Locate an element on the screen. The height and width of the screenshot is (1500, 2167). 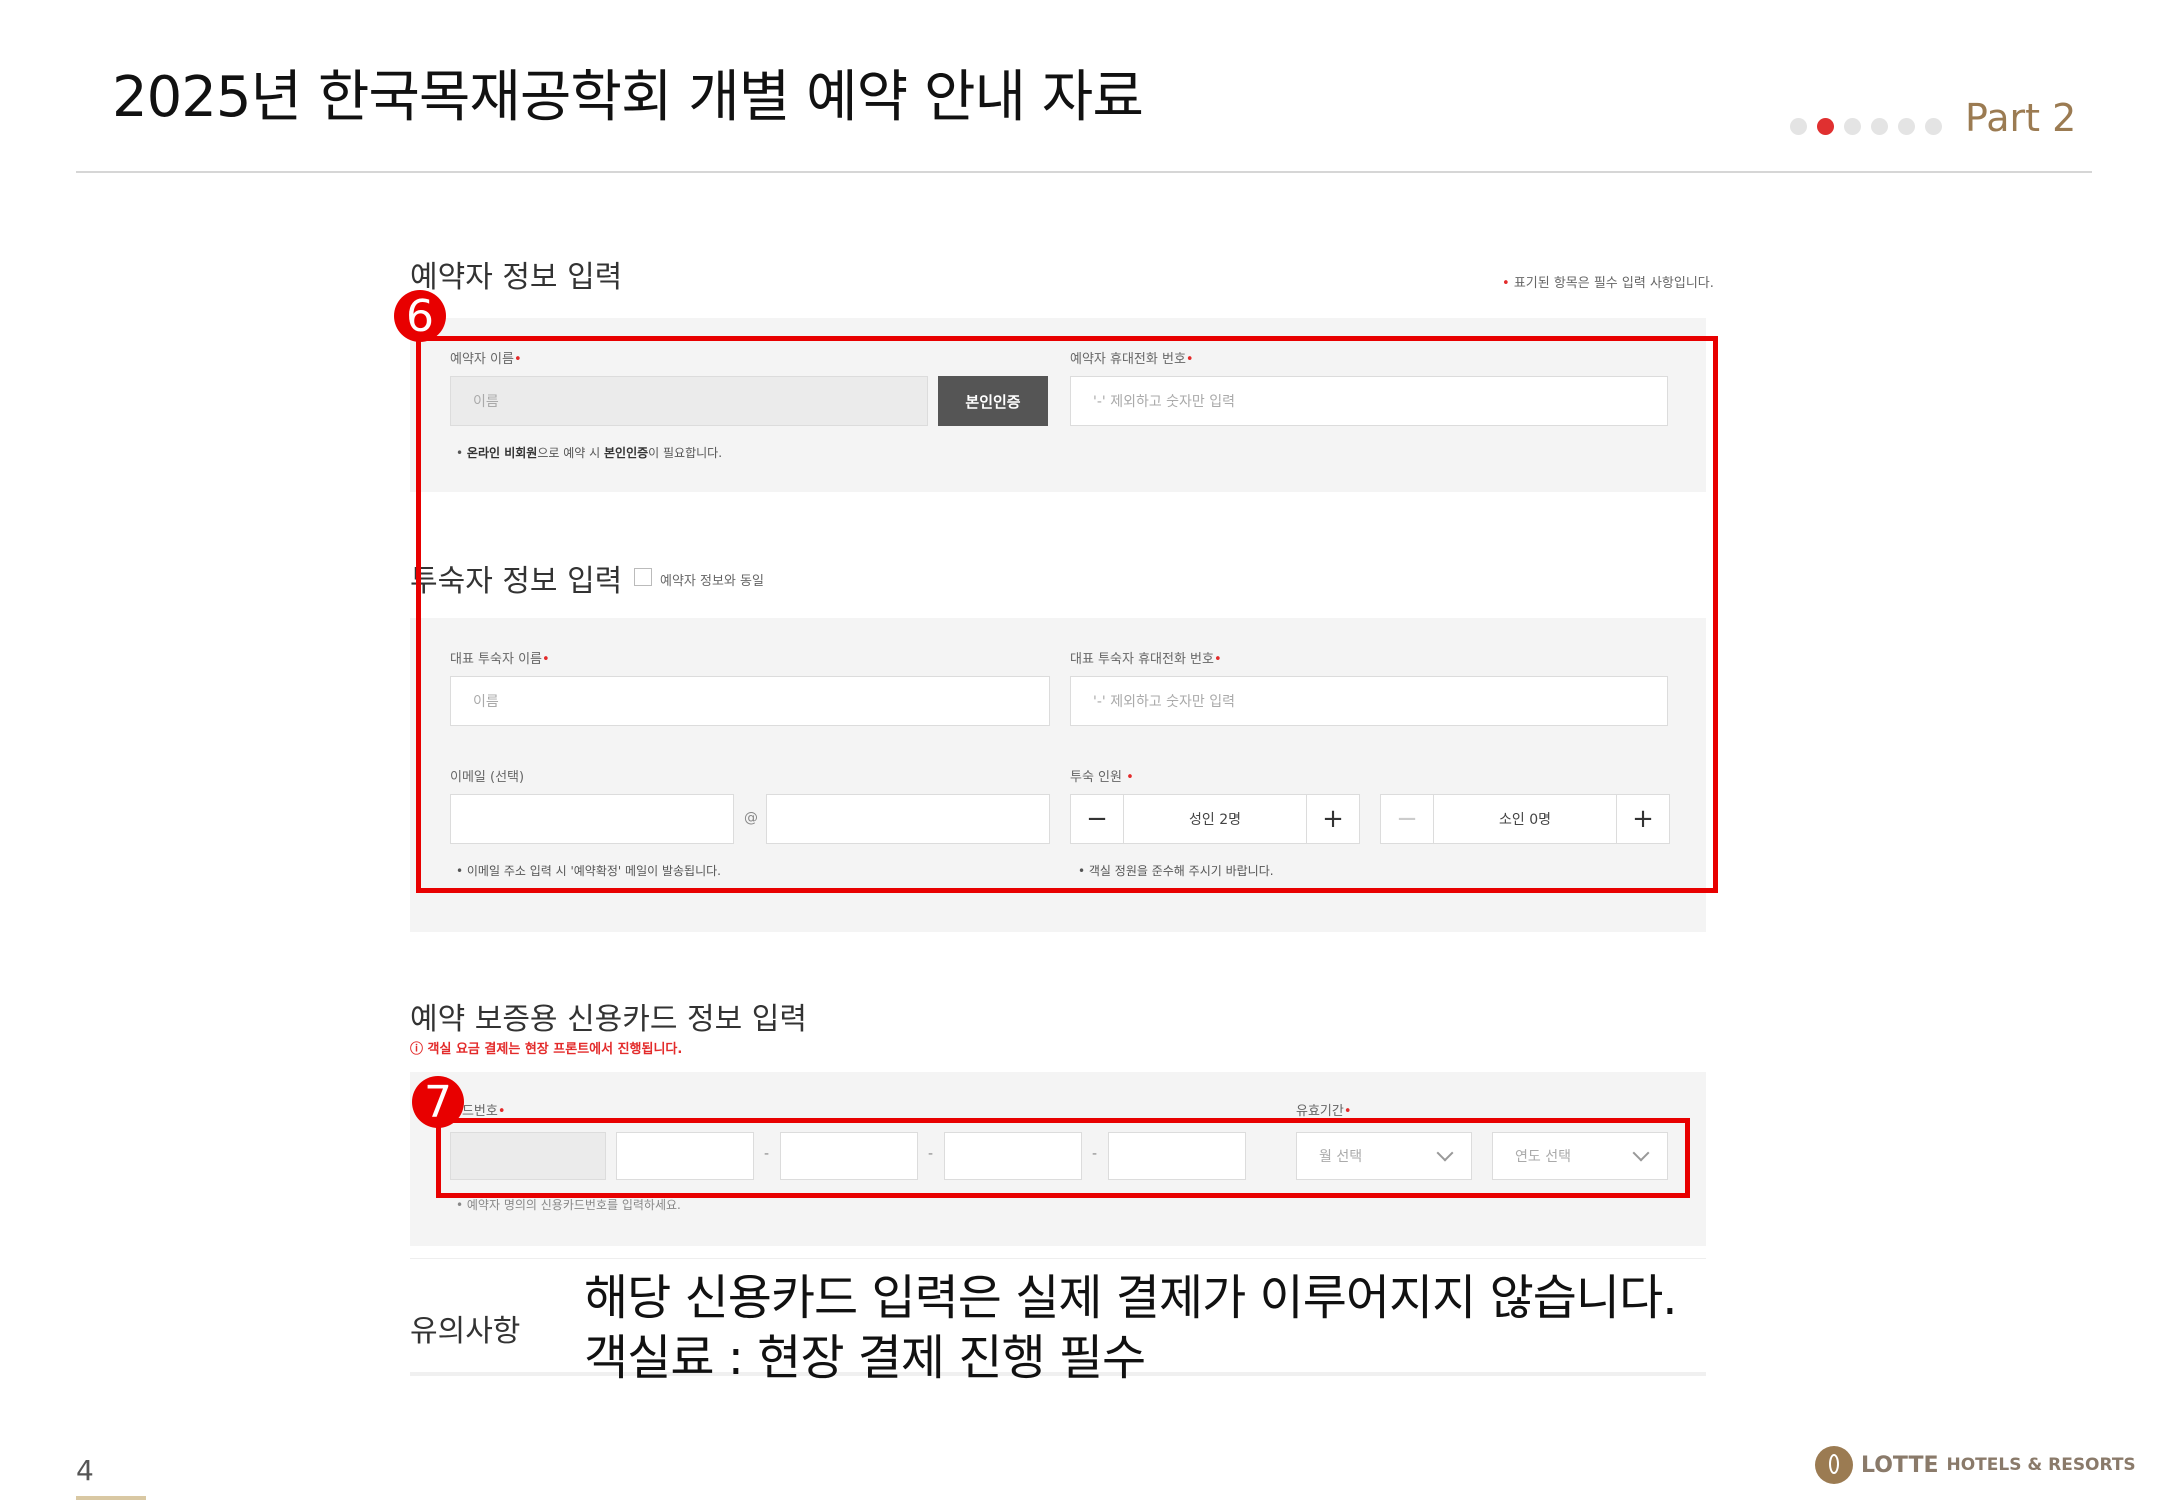
logo-secondary-text: HOTELS & RESORTS is located at coordinates (2041, 1465).